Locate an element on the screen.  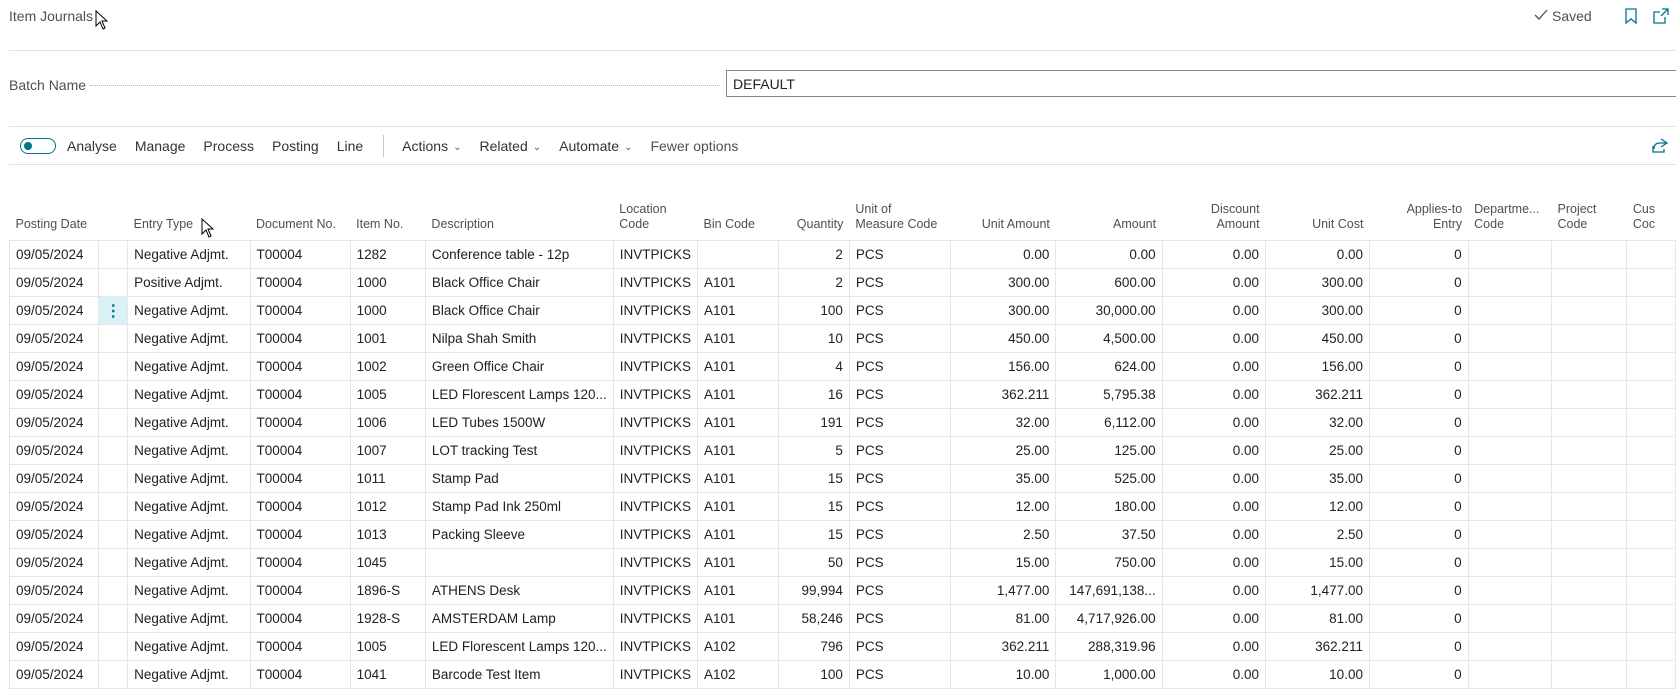
cell-quantity: 58,246 is located at coordinates (814, 618).